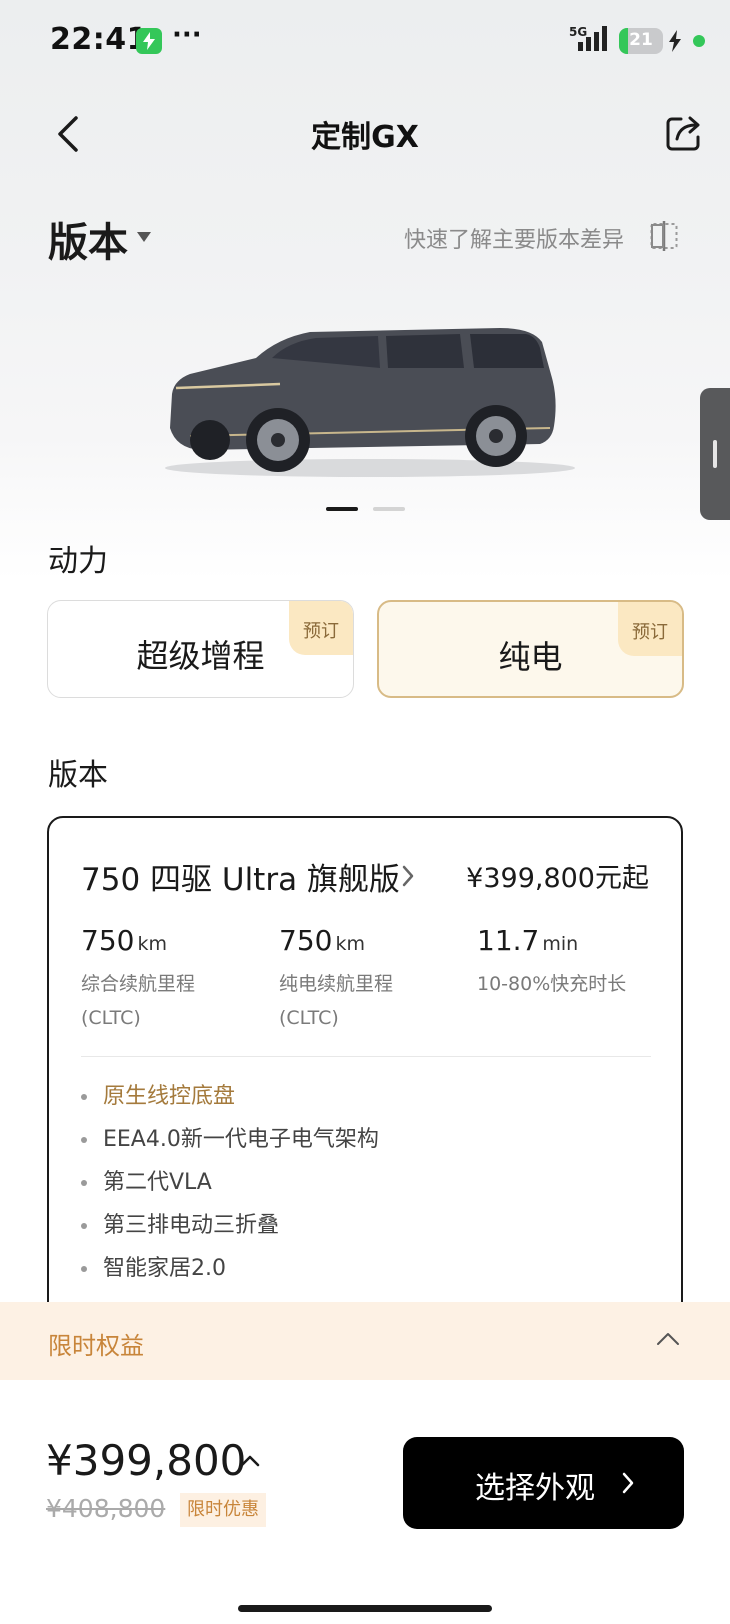 The height and width of the screenshot is (1624, 730). What do you see at coordinates (240, 876) in the screenshot?
I see `trim-name: 750 四驱 Ultra 旗舰版` at bounding box center [240, 876].